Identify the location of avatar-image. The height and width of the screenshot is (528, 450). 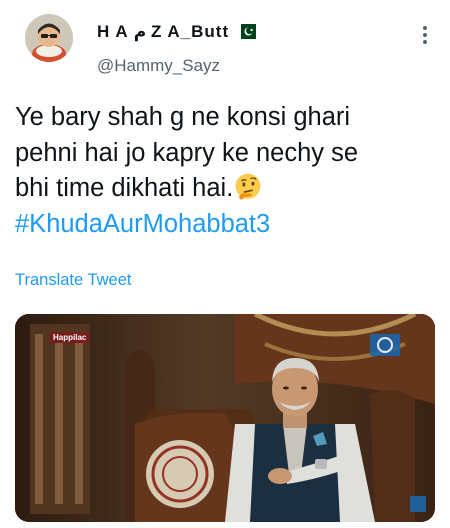
(49, 38).